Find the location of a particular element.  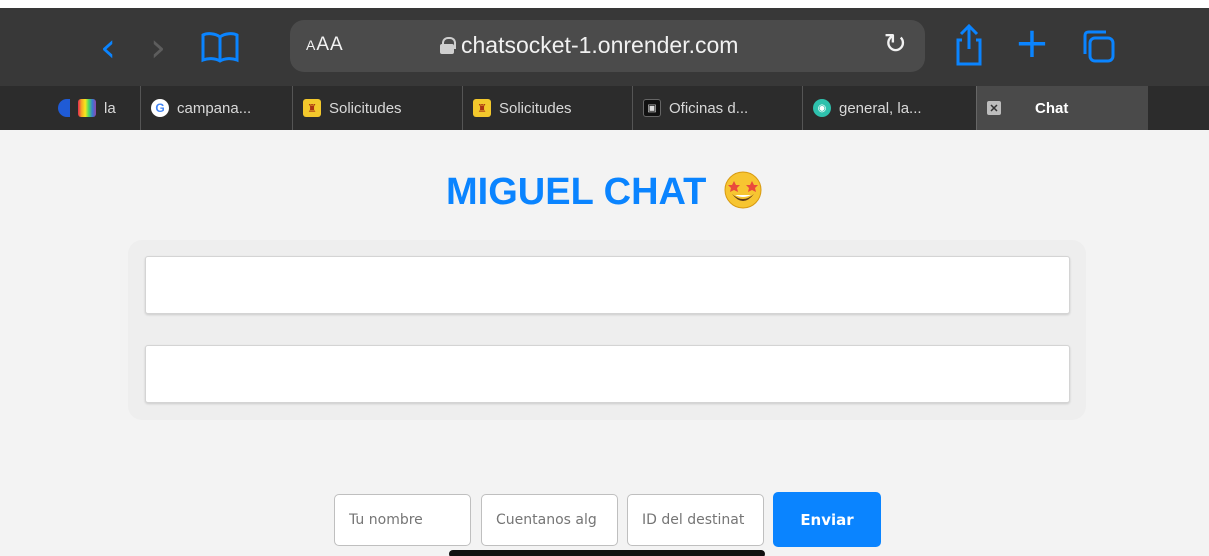

offices-icon: ▣ is located at coordinates (652, 108).